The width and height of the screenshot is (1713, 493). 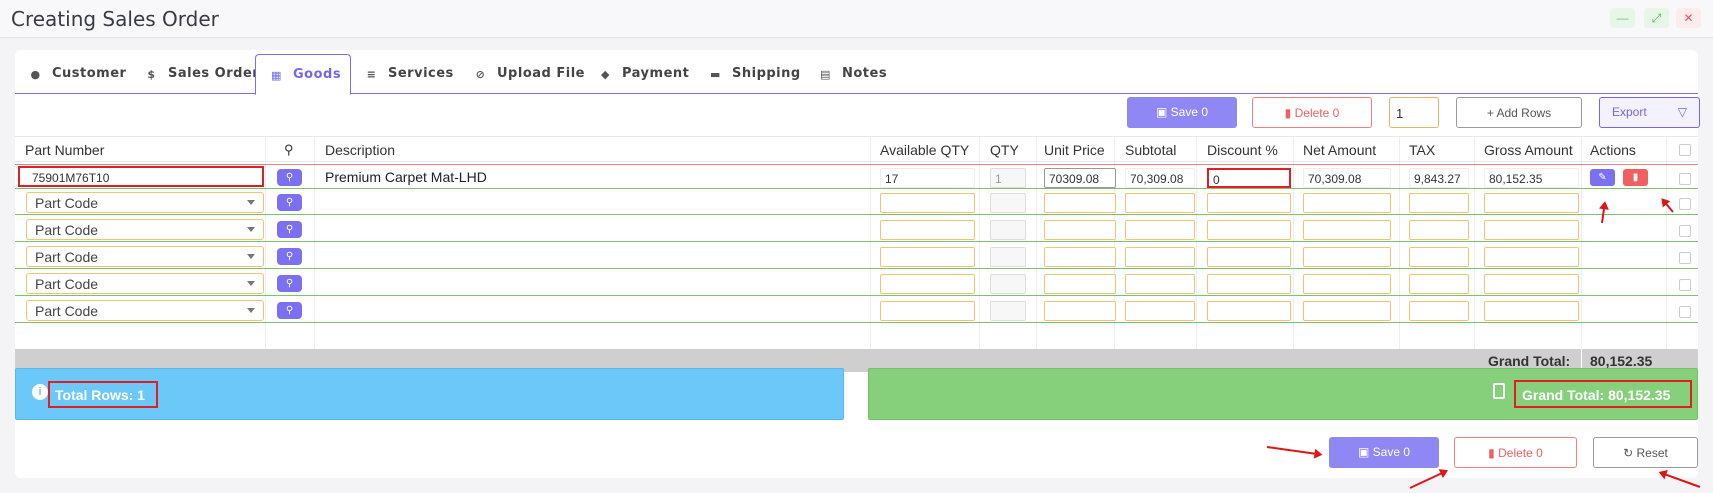 I want to click on tab-shipping: ▬ Shipping, so click(x=755, y=74).